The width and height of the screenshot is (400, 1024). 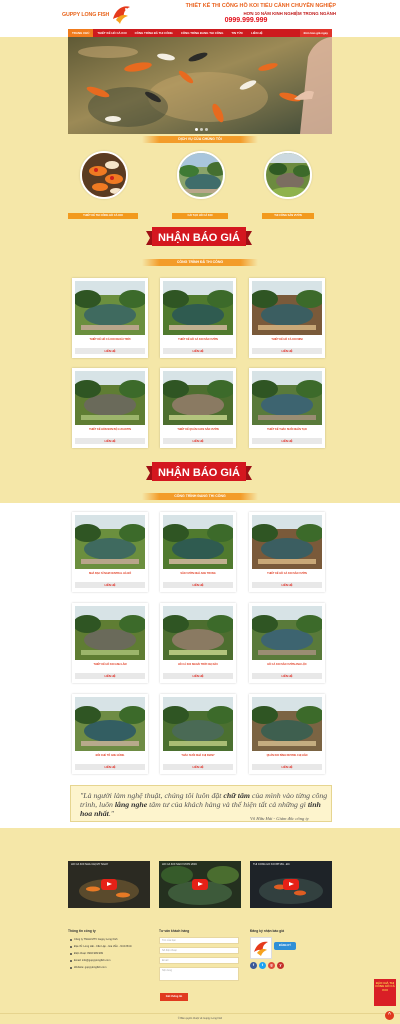 I want to click on project-caption: THIẾT KẾ HỒ CÁ KOI NGOÀI TRỜI, so click(x=110, y=339).